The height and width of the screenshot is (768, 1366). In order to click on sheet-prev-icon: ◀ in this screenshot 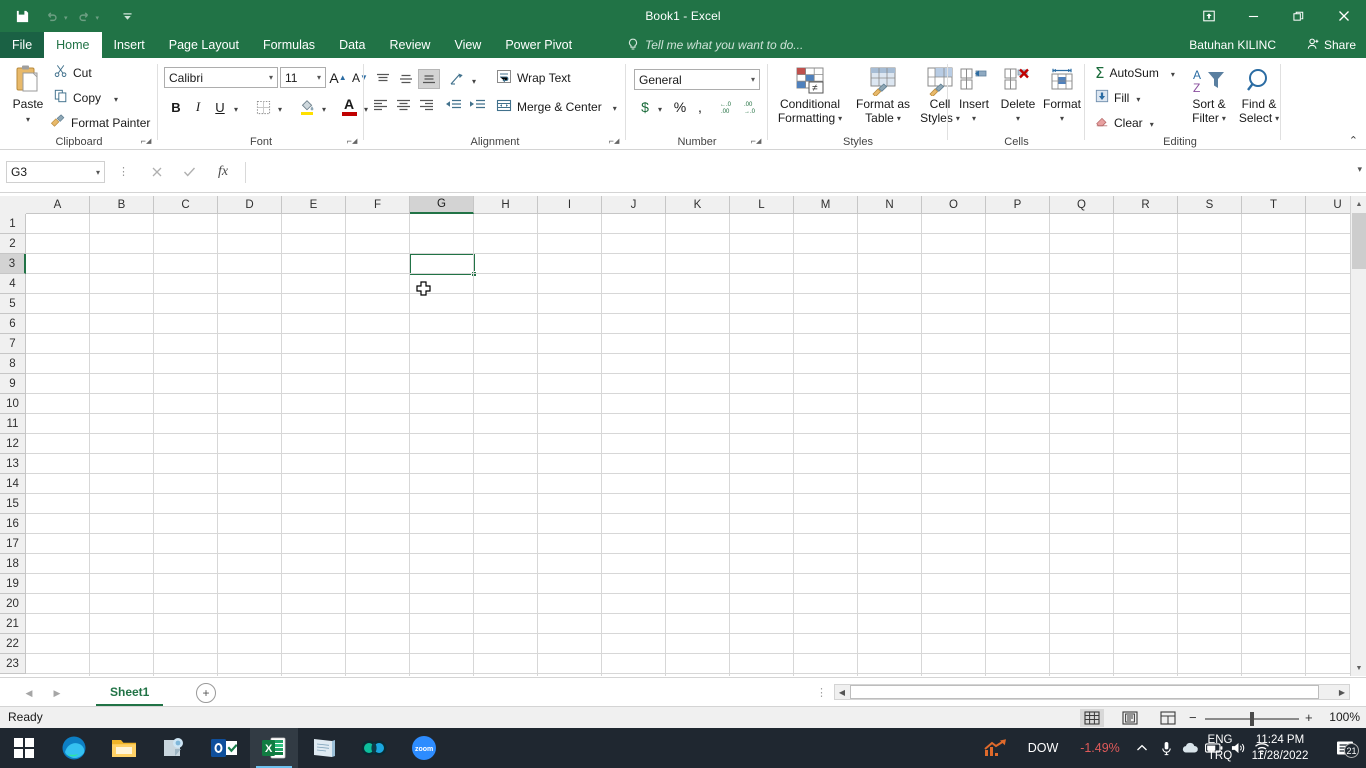, I will do `click(29, 693)`.